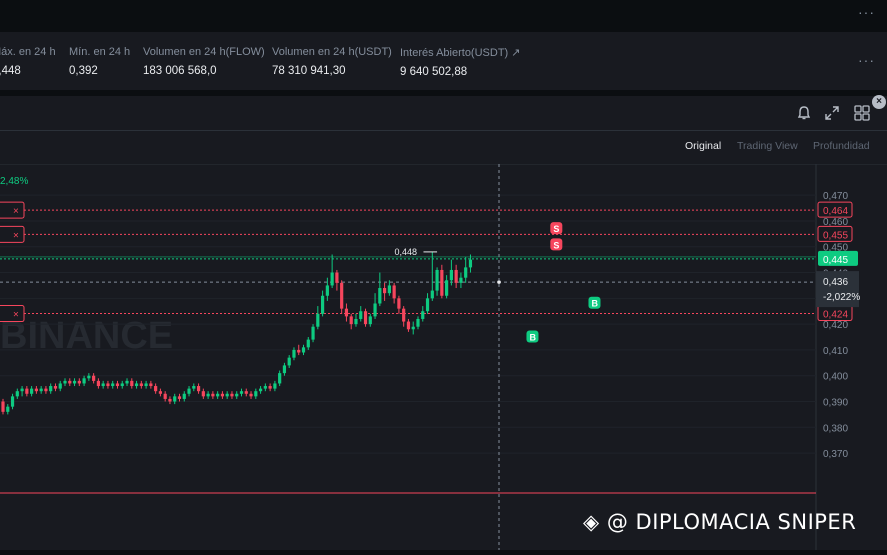 The width and height of the screenshot is (887, 555). Describe the element at coordinates (832, 113) in the screenshot. I see `expand-icon` at that location.